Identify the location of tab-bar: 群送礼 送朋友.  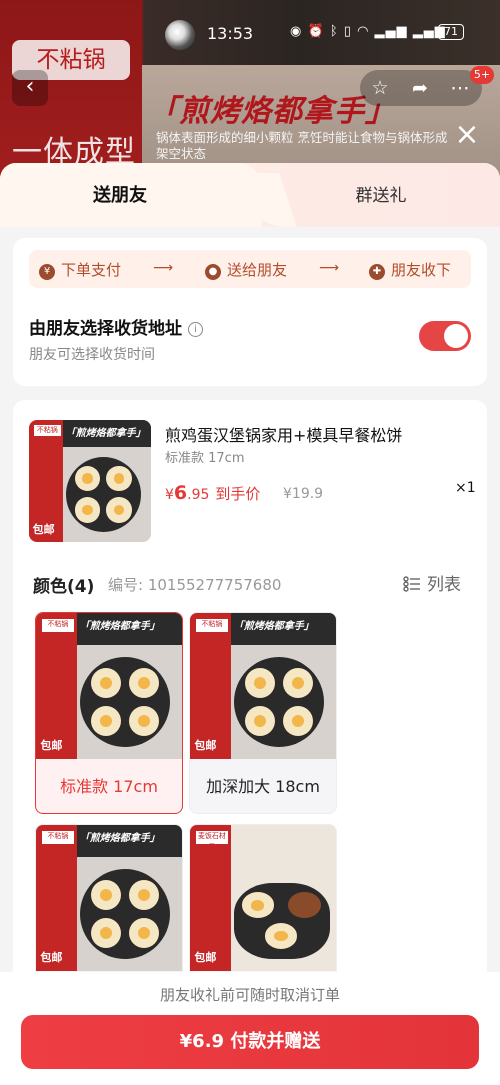
(250, 195).